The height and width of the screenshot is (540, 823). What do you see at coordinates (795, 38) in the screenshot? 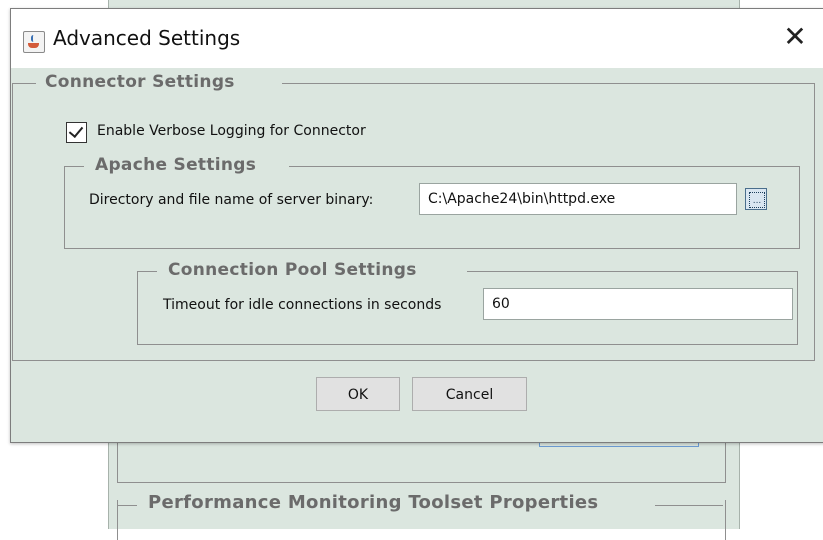
I see `close-button: ✕` at bounding box center [795, 38].